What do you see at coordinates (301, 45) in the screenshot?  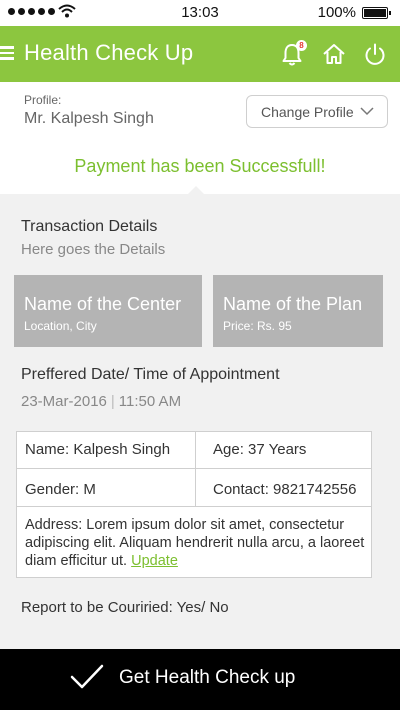 I see `notification-badge: 8` at bounding box center [301, 45].